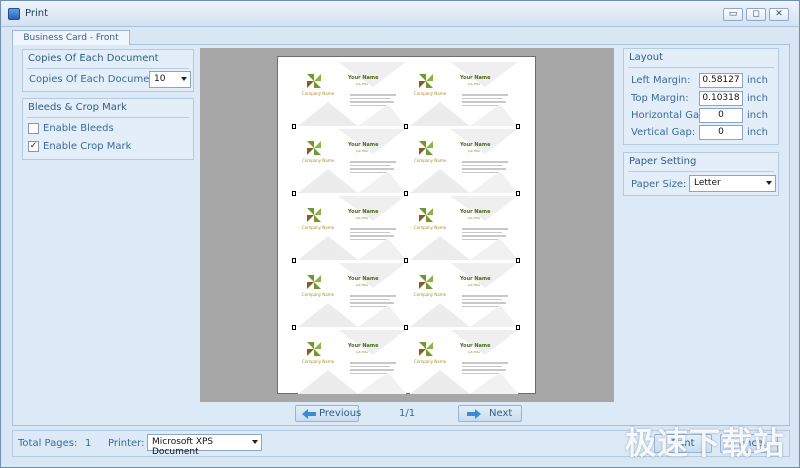  What do you see at coordinates (170, 79) in the screenshot?
I see `copies-dropdown: 10` at bounding box center [170, 79].